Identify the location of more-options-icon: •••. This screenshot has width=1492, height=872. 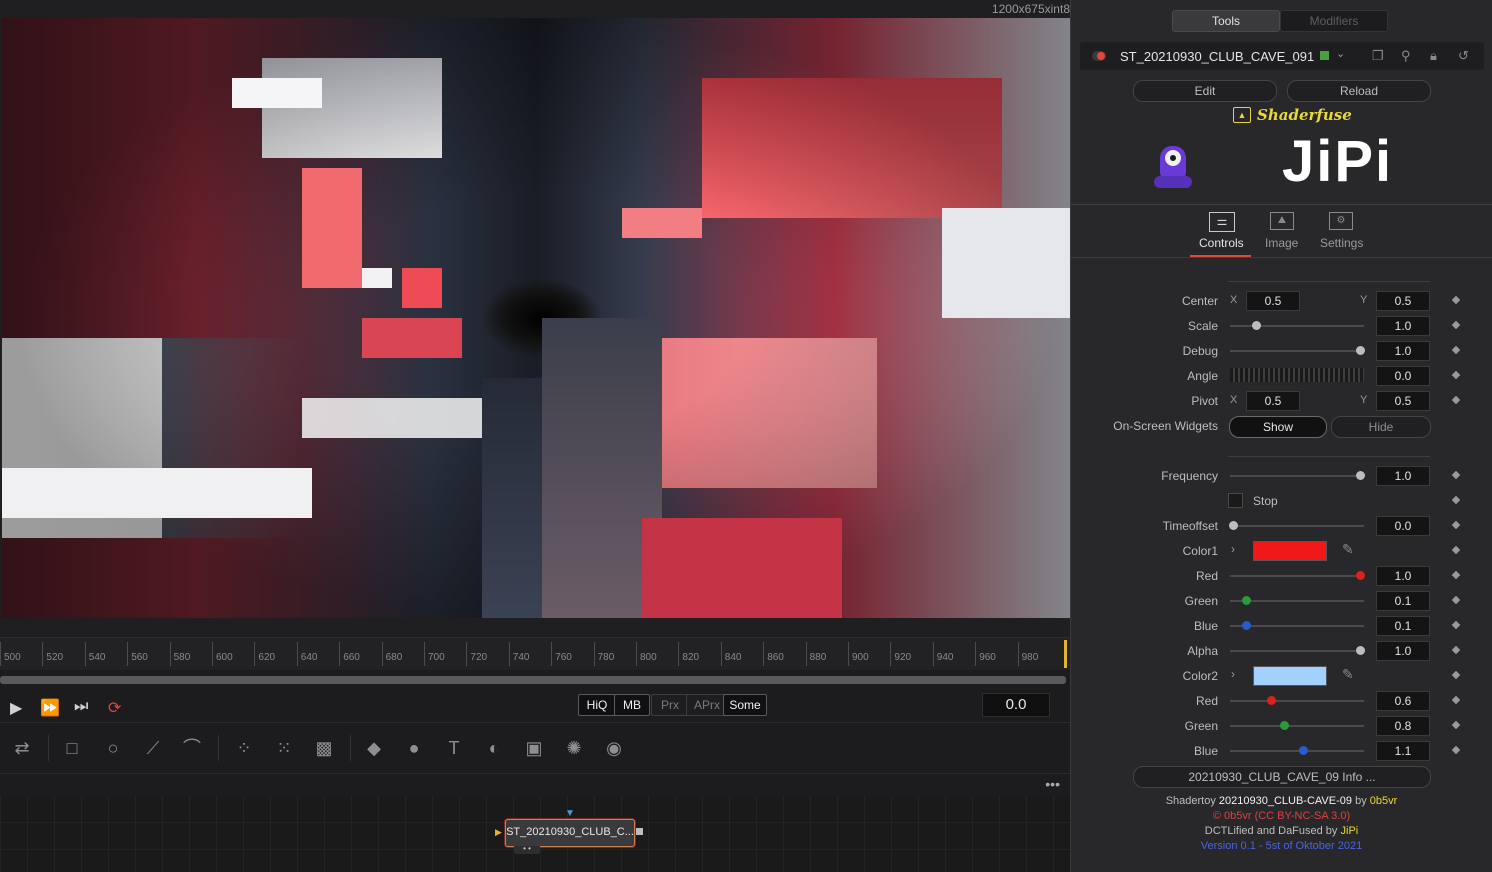
(1052, 784).